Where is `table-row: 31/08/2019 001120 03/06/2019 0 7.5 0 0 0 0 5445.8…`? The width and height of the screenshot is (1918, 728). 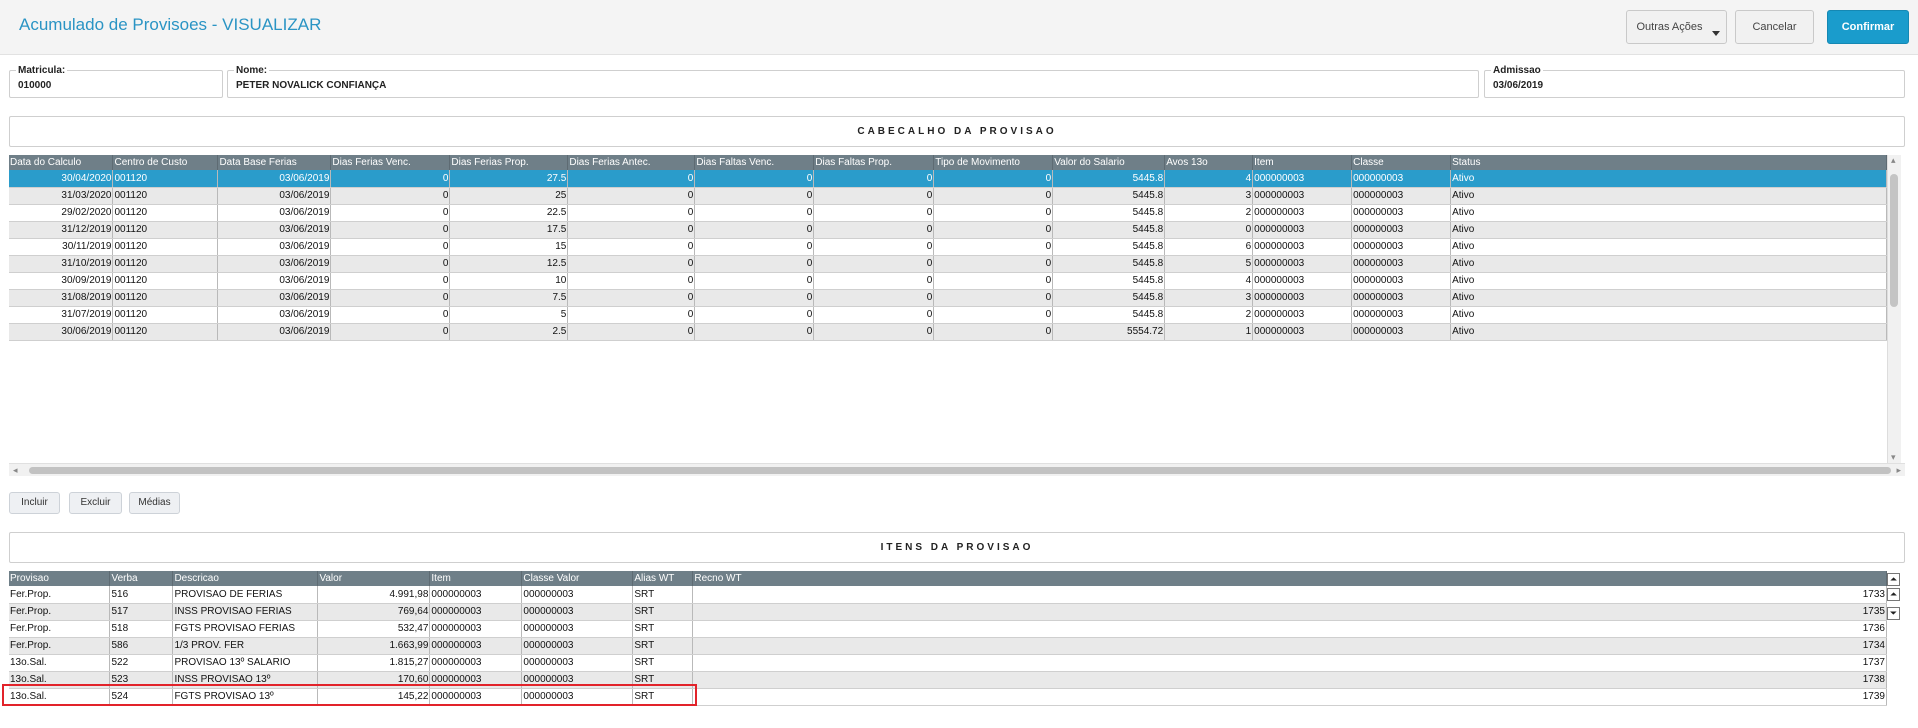
table-row: 31/08/2019 001120 03/06/2019 0 7.5 0 0 0 0 5445.8… is located at coordinates (948, 298).